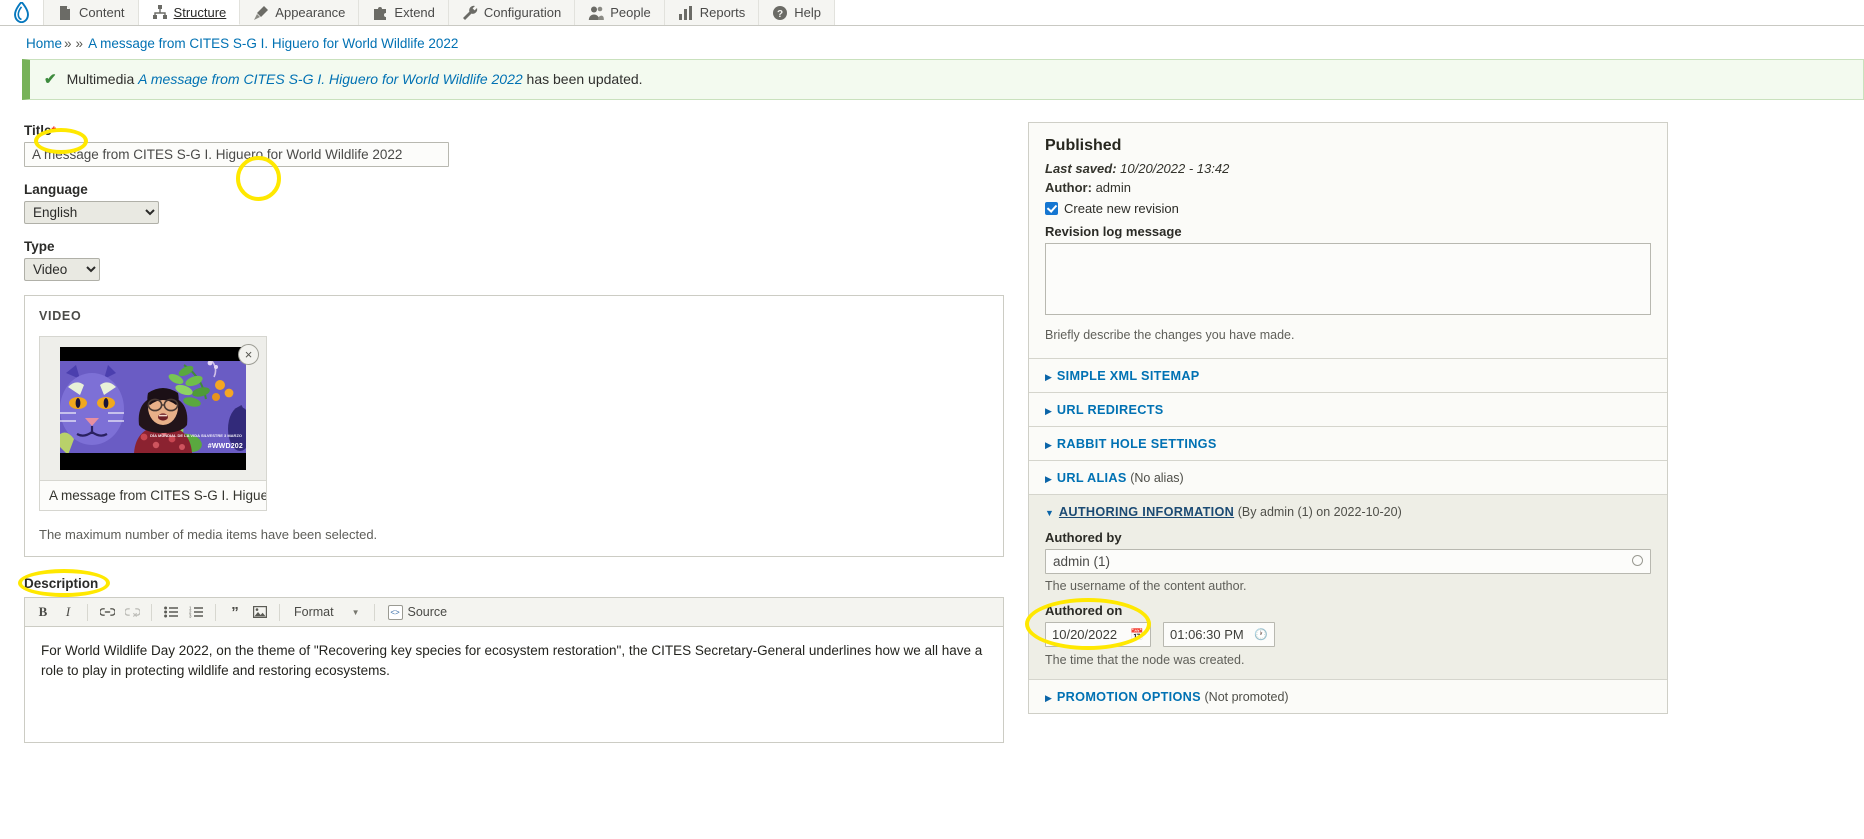  Describe the element at coordinates (1091, 478) in the screenshot. I see `section-url-alias-title: URL ALIAS` at that location.